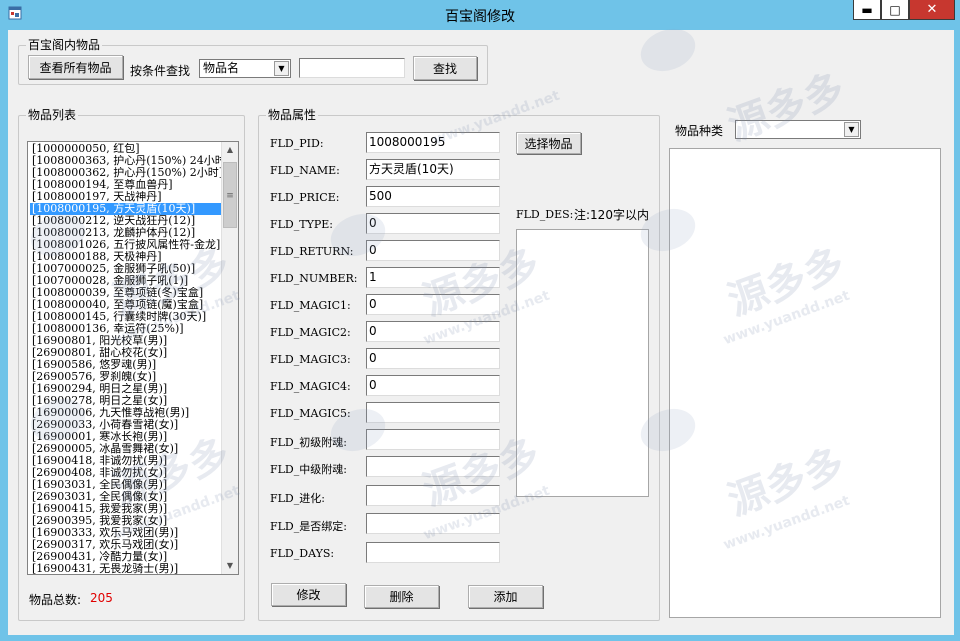 This screenshot has height=641, width=960. I want to click on scroll-down-icon: ▼, so click(230, 566).